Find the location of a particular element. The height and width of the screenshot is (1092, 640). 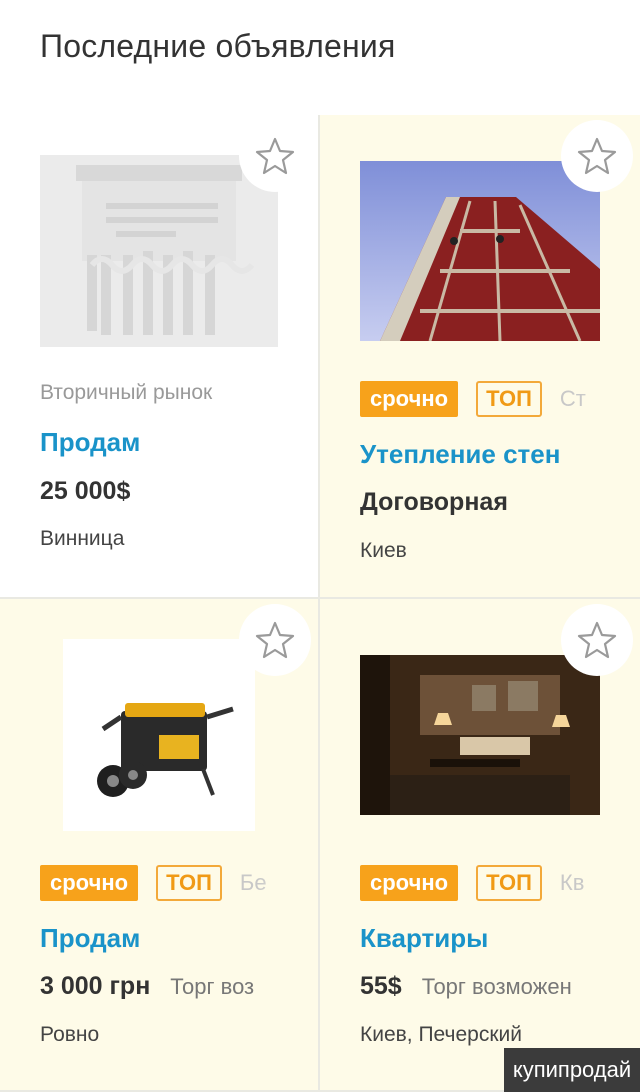

listing-city: Винница is located at coordinates (82, 538).